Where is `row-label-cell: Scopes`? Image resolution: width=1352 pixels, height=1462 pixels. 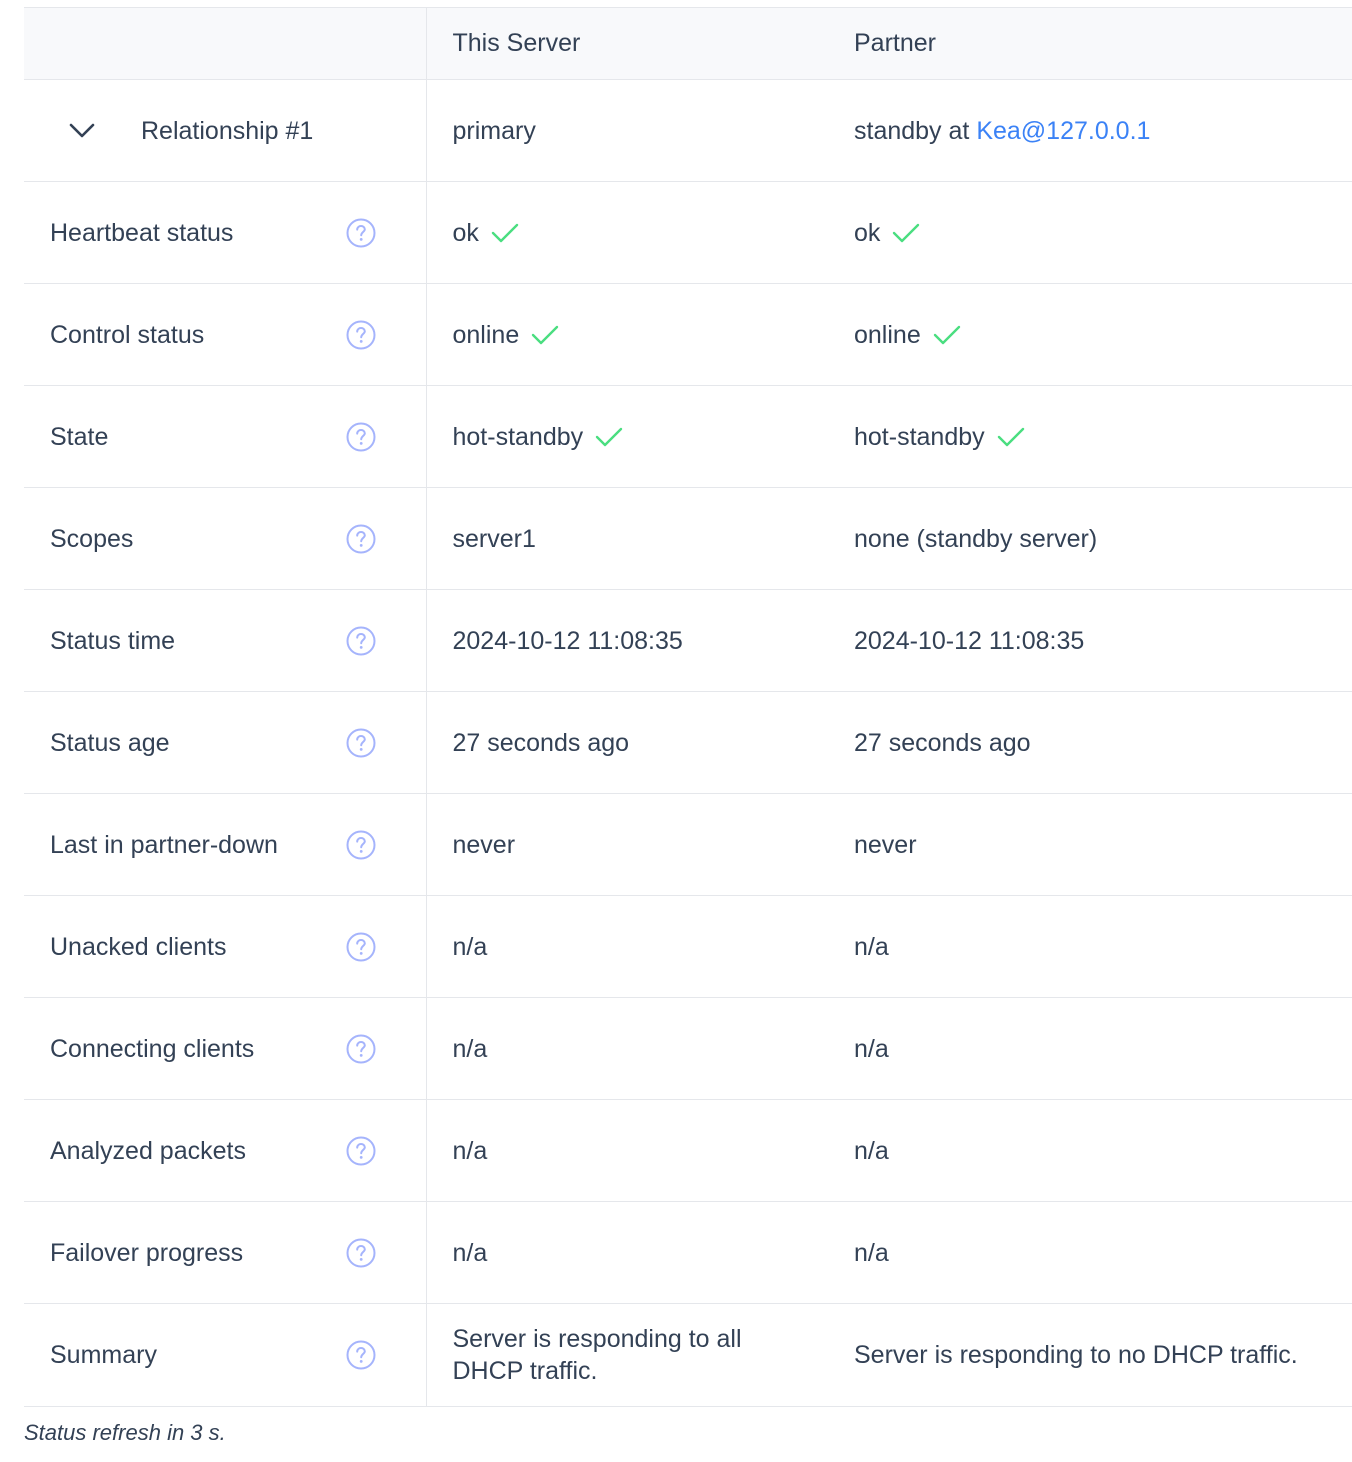 row-label-cell: Scopes is located at coordinates (225, 538).